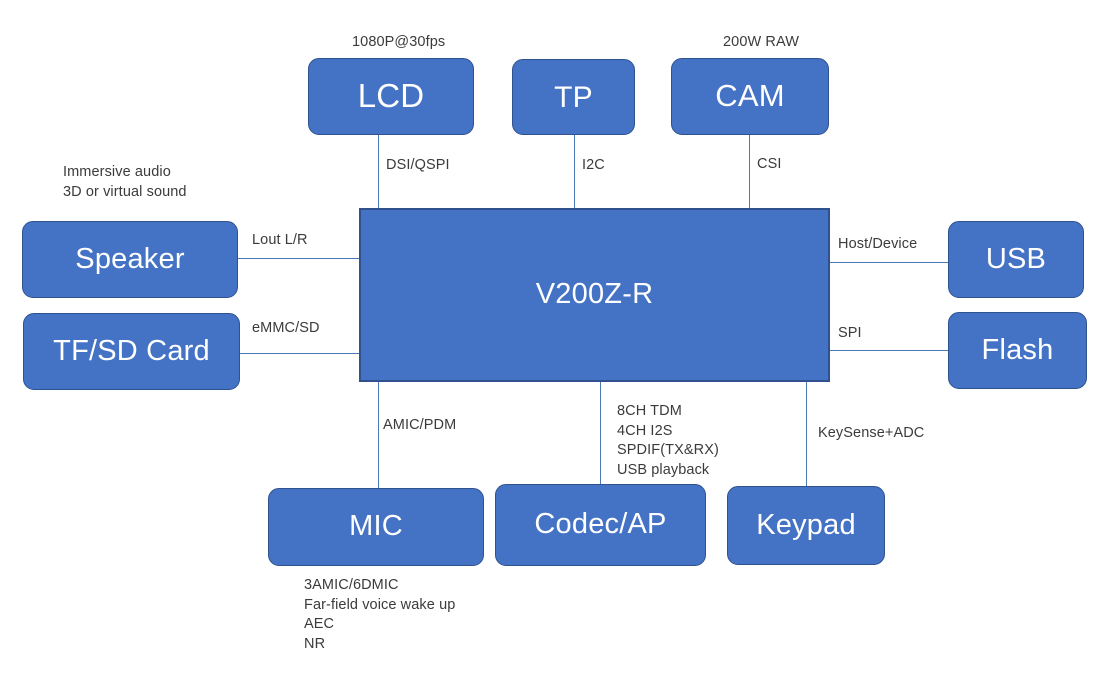  What do you see at coordinates (420, 425) in the screenshot?
I see `bus-label-mic: AMIC/PDM` at bounding box center [420, 425].